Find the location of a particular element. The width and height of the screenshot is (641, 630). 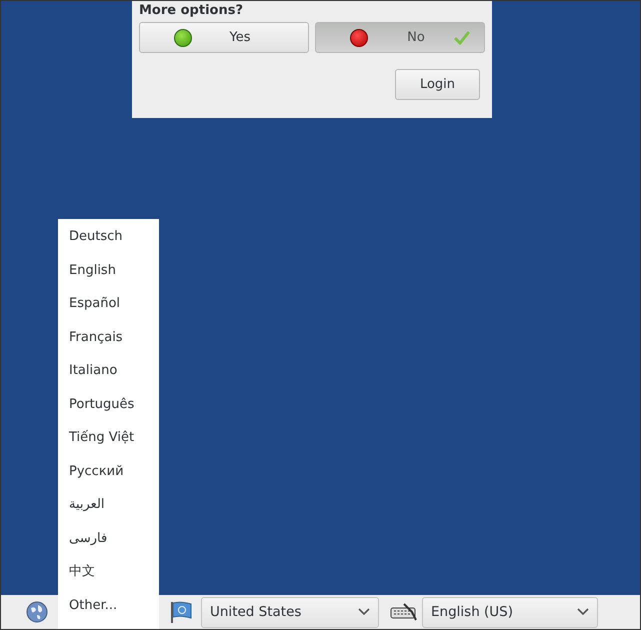

language-menu-item: Português is located at coordinates (108, 407).